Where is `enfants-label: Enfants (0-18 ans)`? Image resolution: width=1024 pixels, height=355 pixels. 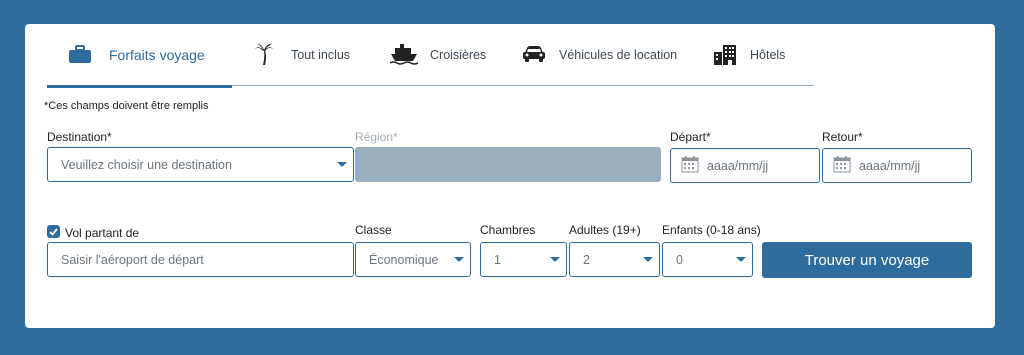
enfants-label: Enfants (0-18 ans) is located at coordinates (711, 230).